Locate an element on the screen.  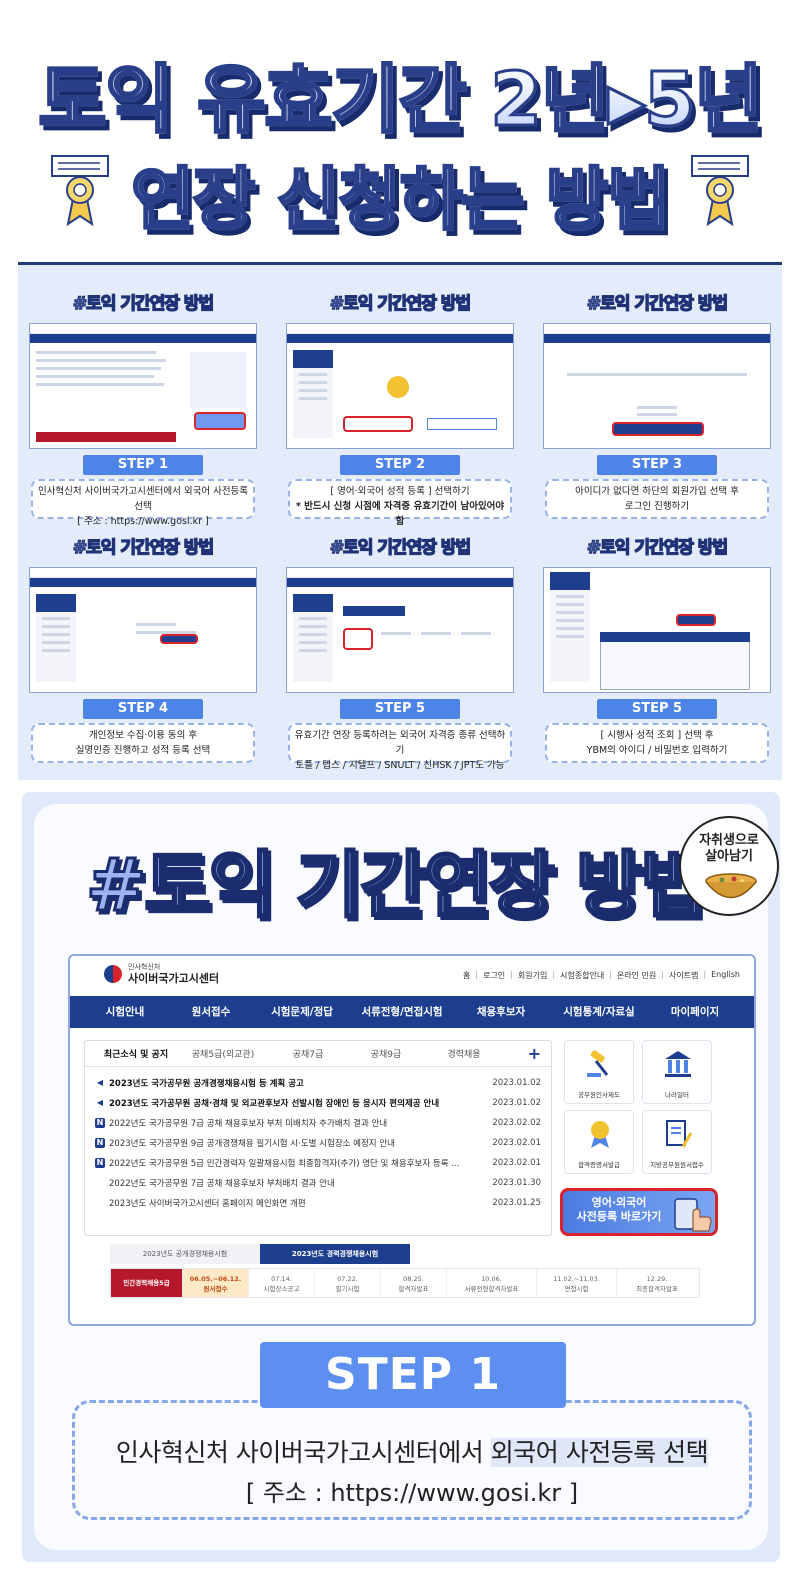
step-label: STEP 2 is located at coordinates (400, 465).